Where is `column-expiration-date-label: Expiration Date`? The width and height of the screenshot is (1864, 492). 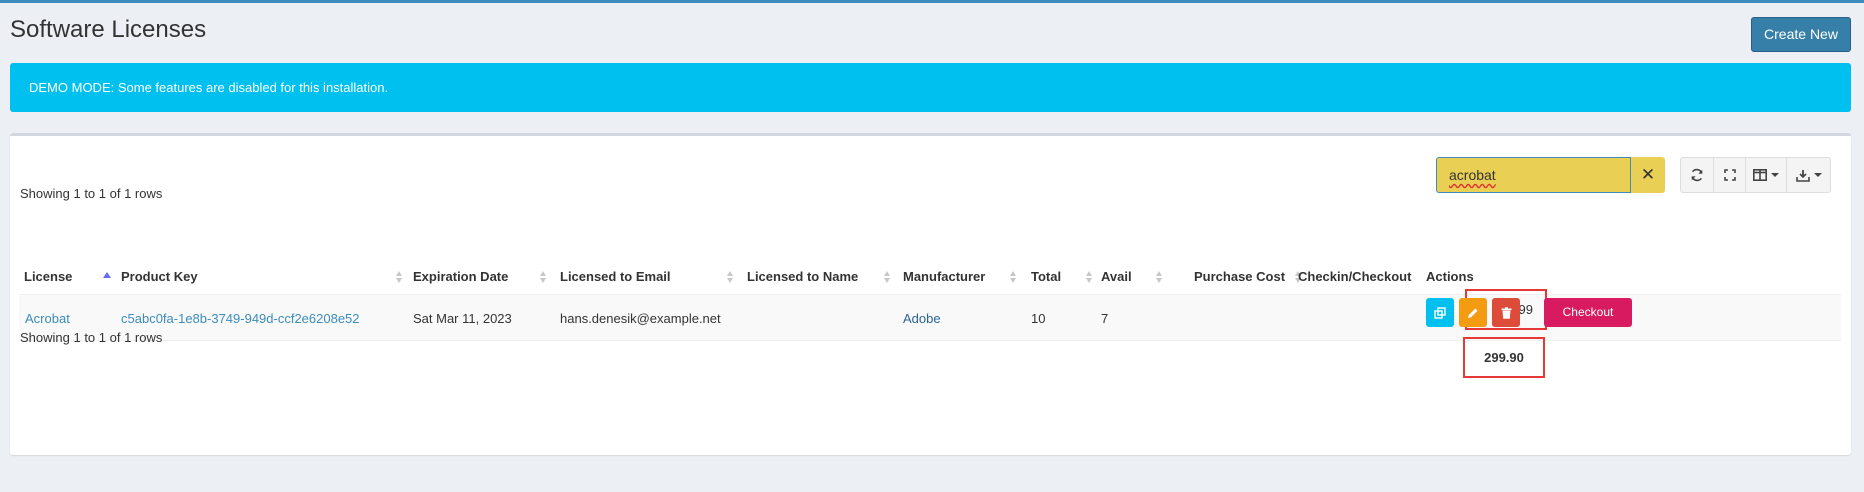
column-expiration-date-label: Expiration Date is located at coordinates (461, 276).